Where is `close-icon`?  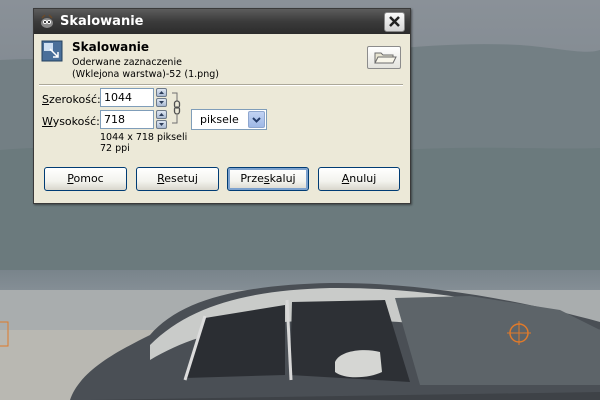 close-icon is located at coordinates (394, 21).